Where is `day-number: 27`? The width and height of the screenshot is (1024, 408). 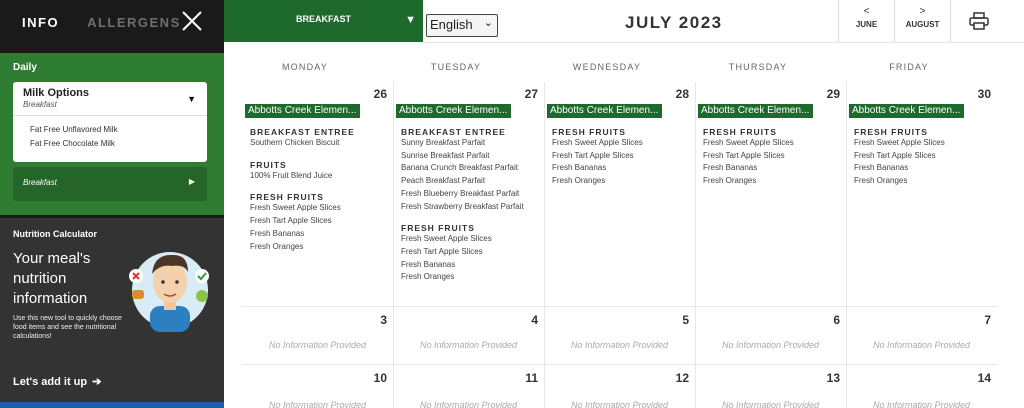
day-number: 27 is located at coordinates (531, 94).